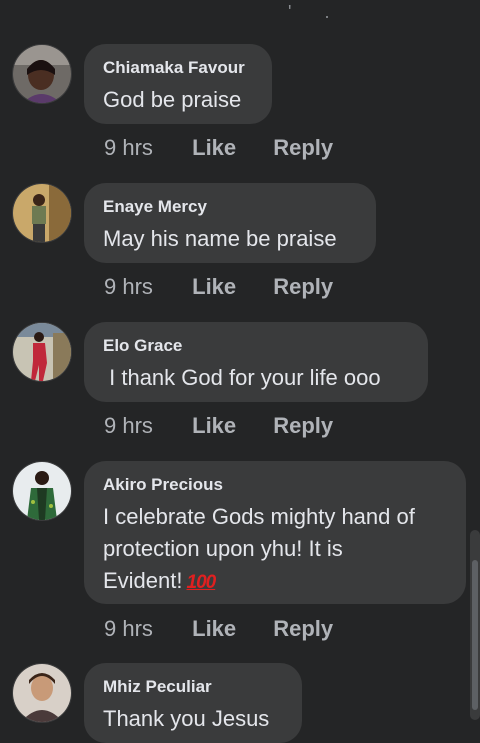 The height and width of the screenshot is (743, 480). What do you see at coordinates (475, 635) in the screenshot?
I see `scrollbar-thumb` at bounding box center [475, 635].